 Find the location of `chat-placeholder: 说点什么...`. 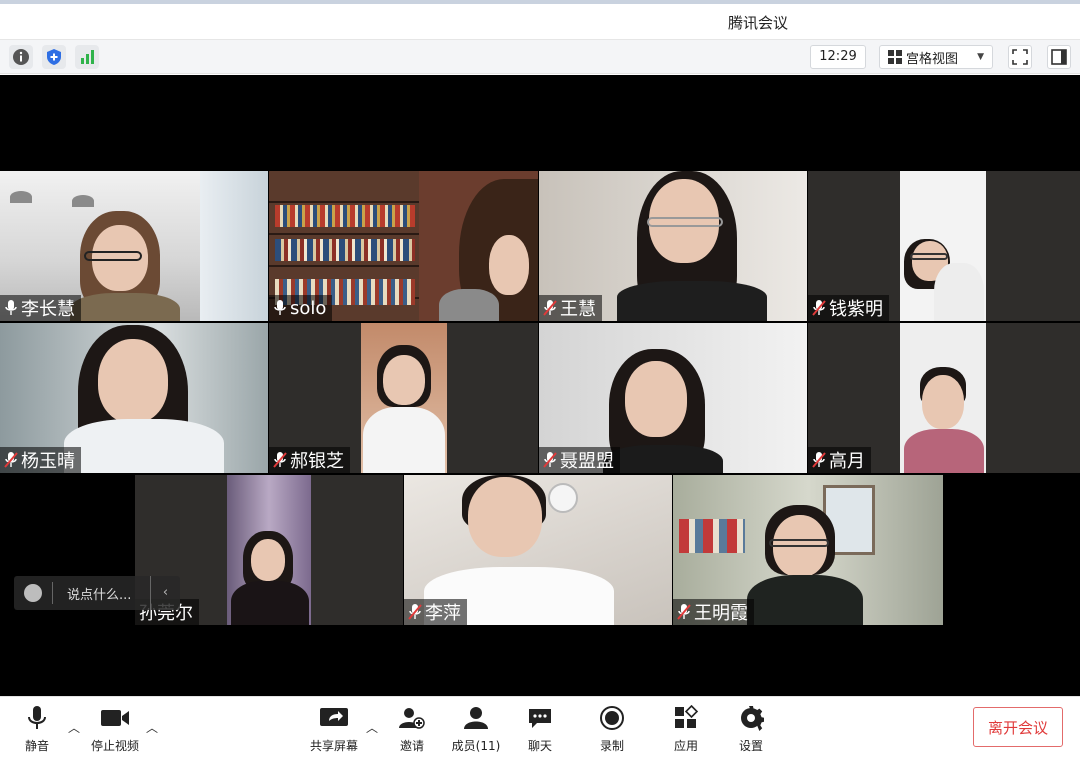

chat-placeholder: 说点什么... is located at coordinates (99, 595).